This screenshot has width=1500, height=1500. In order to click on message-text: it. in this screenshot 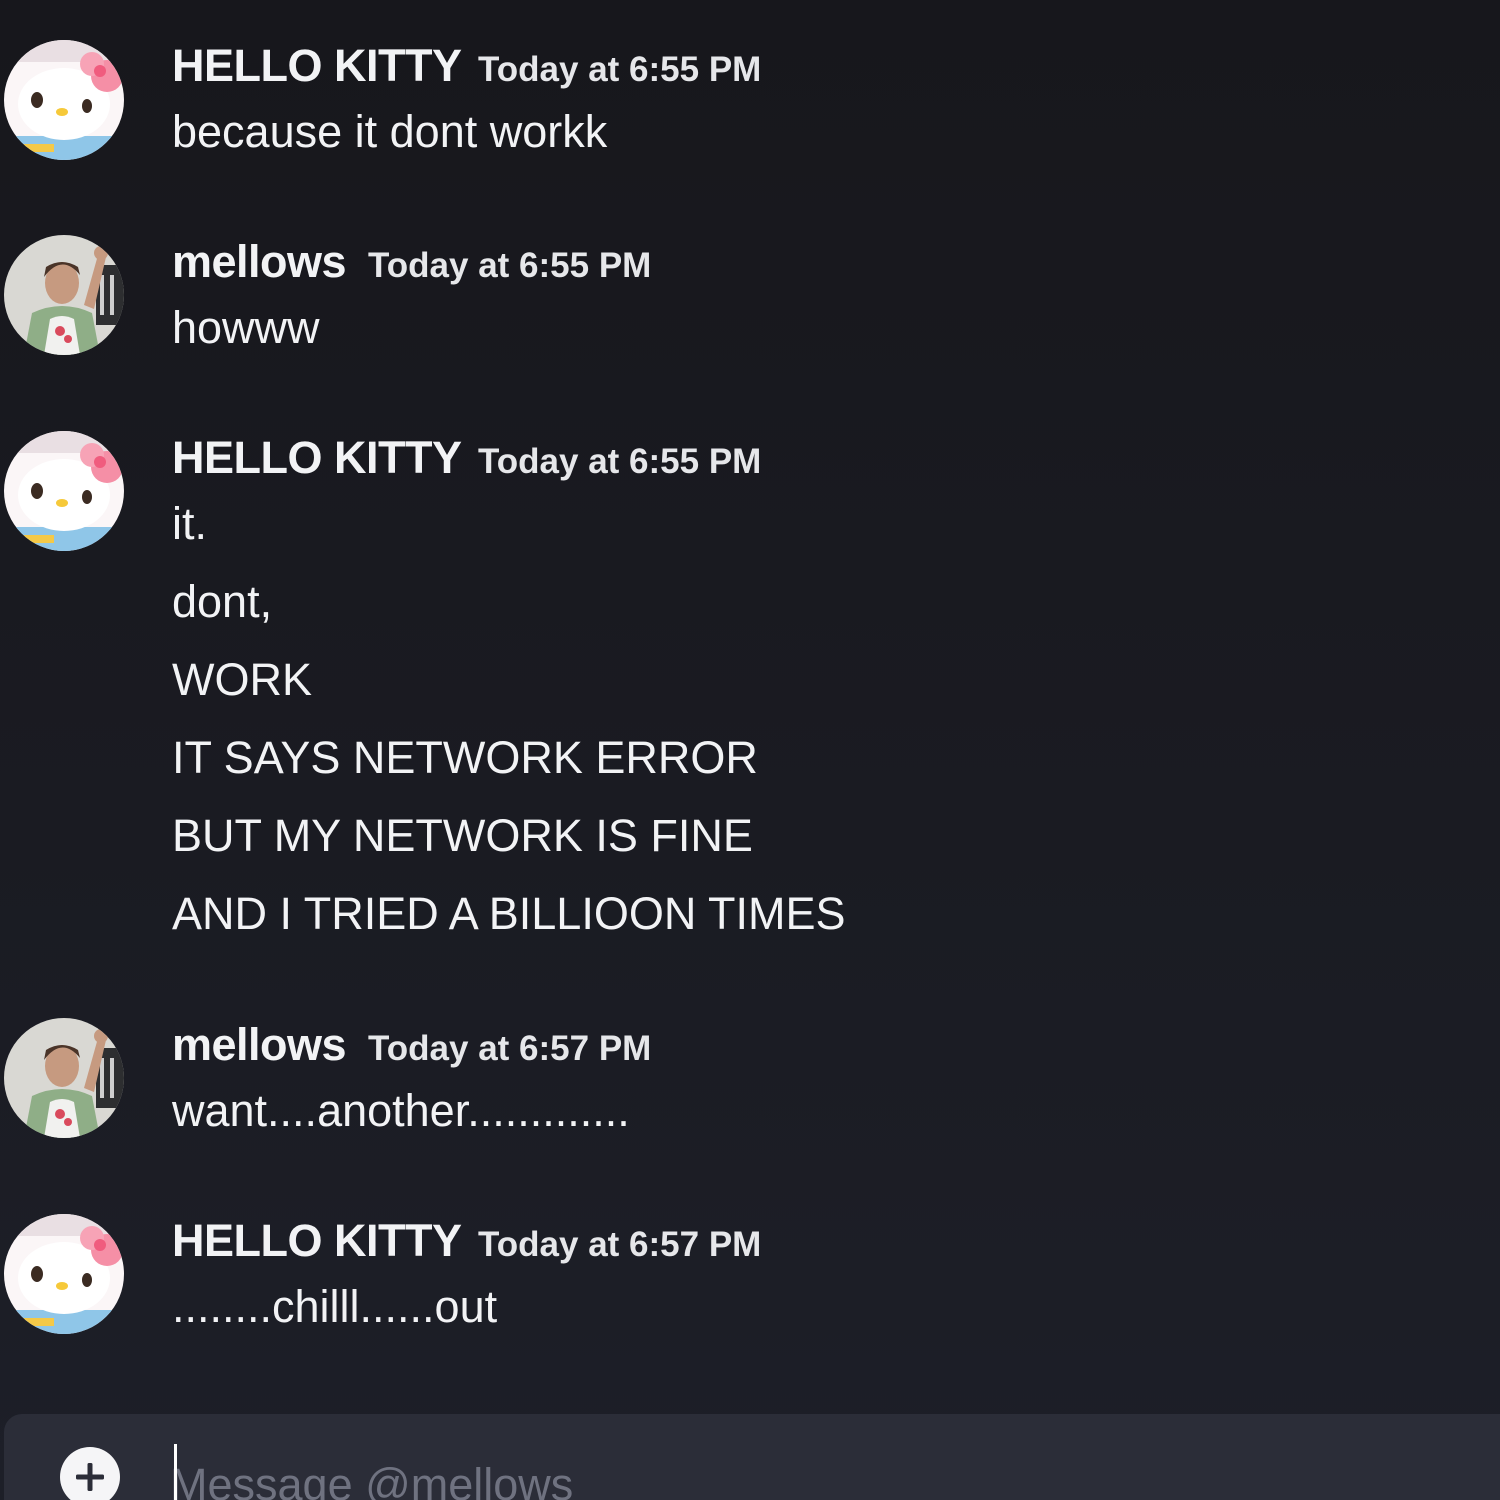, I will do `click(190, 523)`.